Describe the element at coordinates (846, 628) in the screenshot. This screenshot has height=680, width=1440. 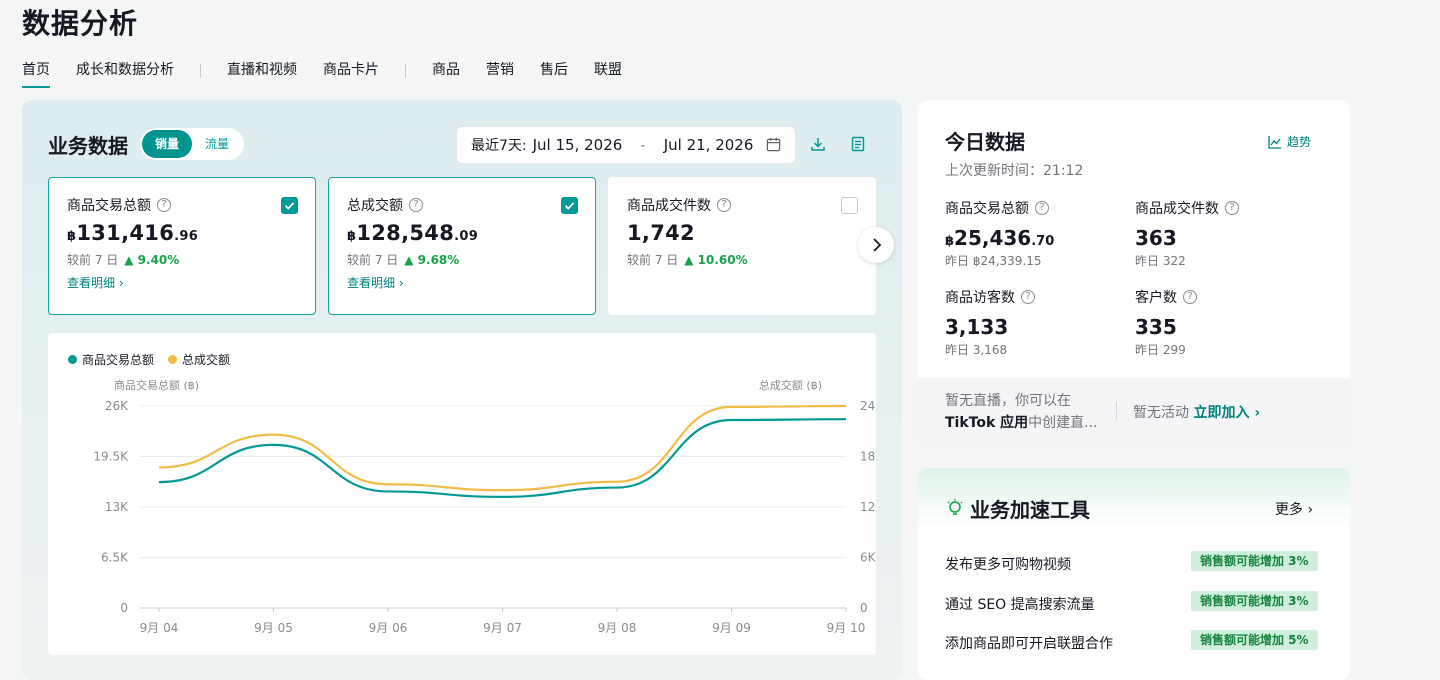
I see `x-tick-label: 9月 10` at that location.